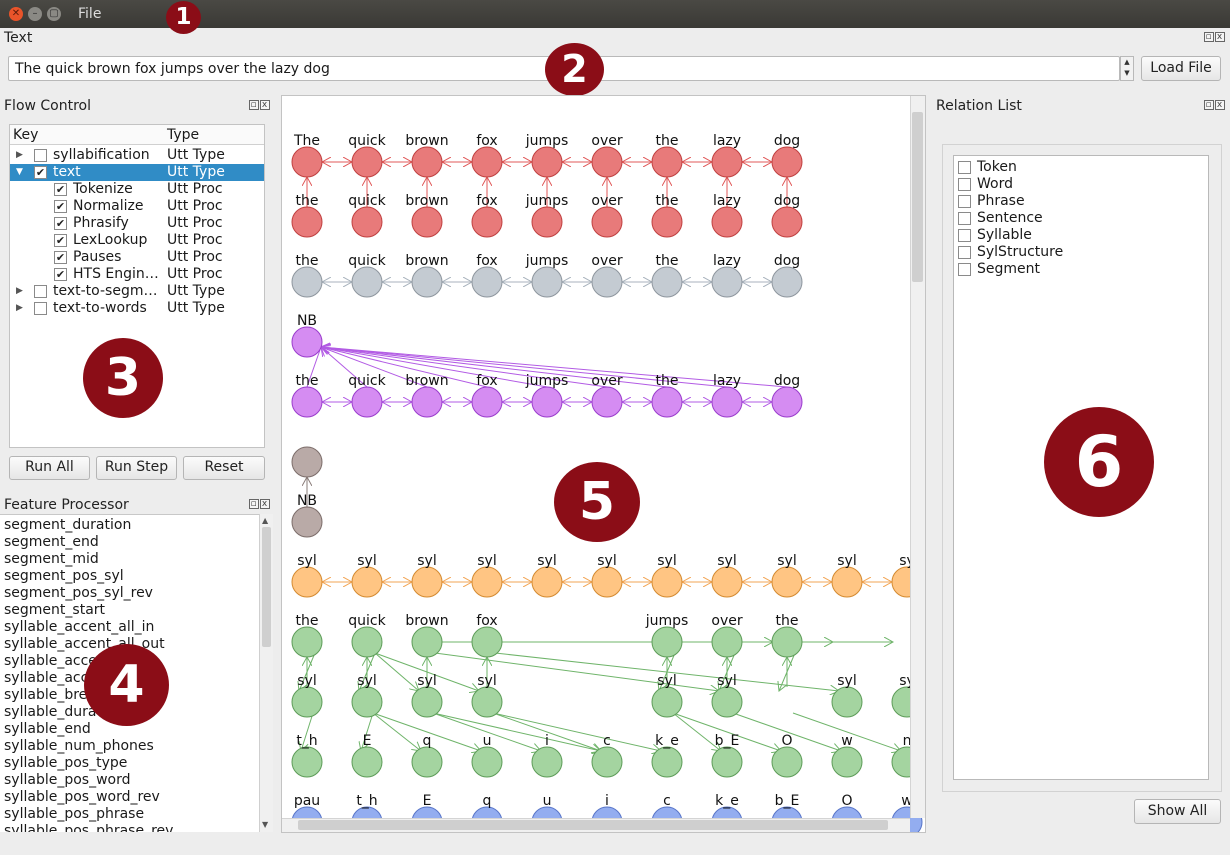 The width and height of the screenshot is (1230, 855). I want to click on reset-button: Reset, so click(224, 468).